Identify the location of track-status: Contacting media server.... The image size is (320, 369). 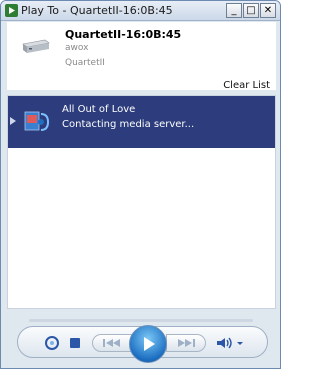
(128, 124).